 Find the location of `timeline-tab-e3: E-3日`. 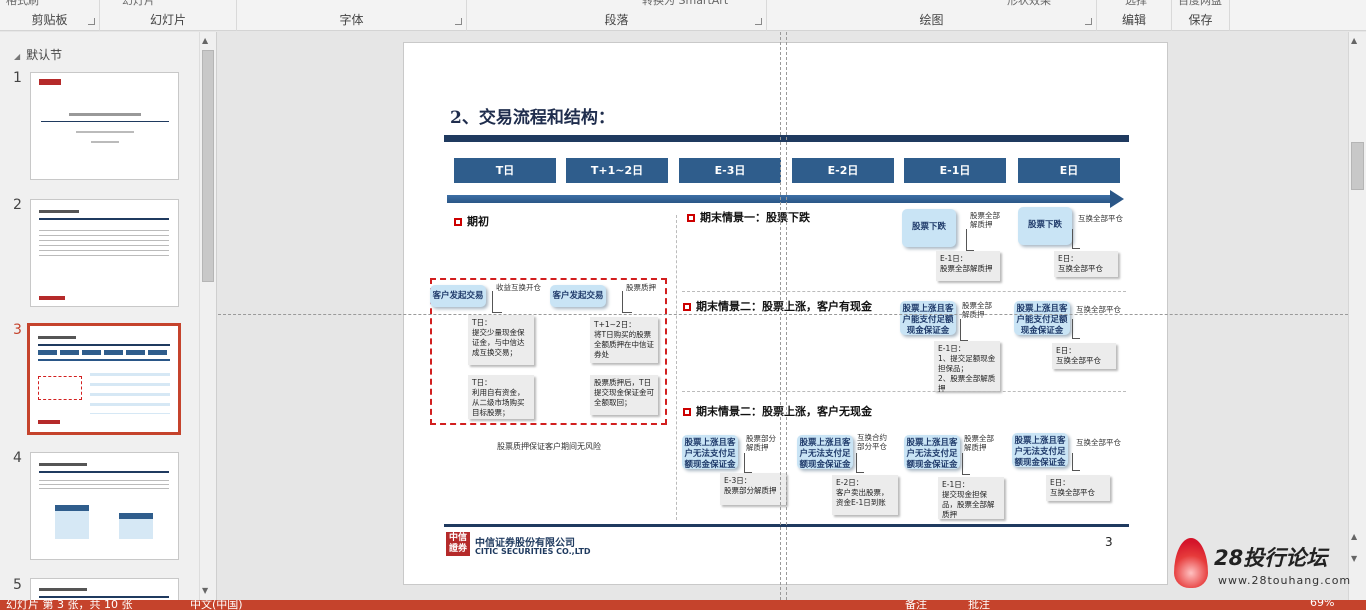

timeline-tab-e3: E-3日 is located at coordinates (730, 170).